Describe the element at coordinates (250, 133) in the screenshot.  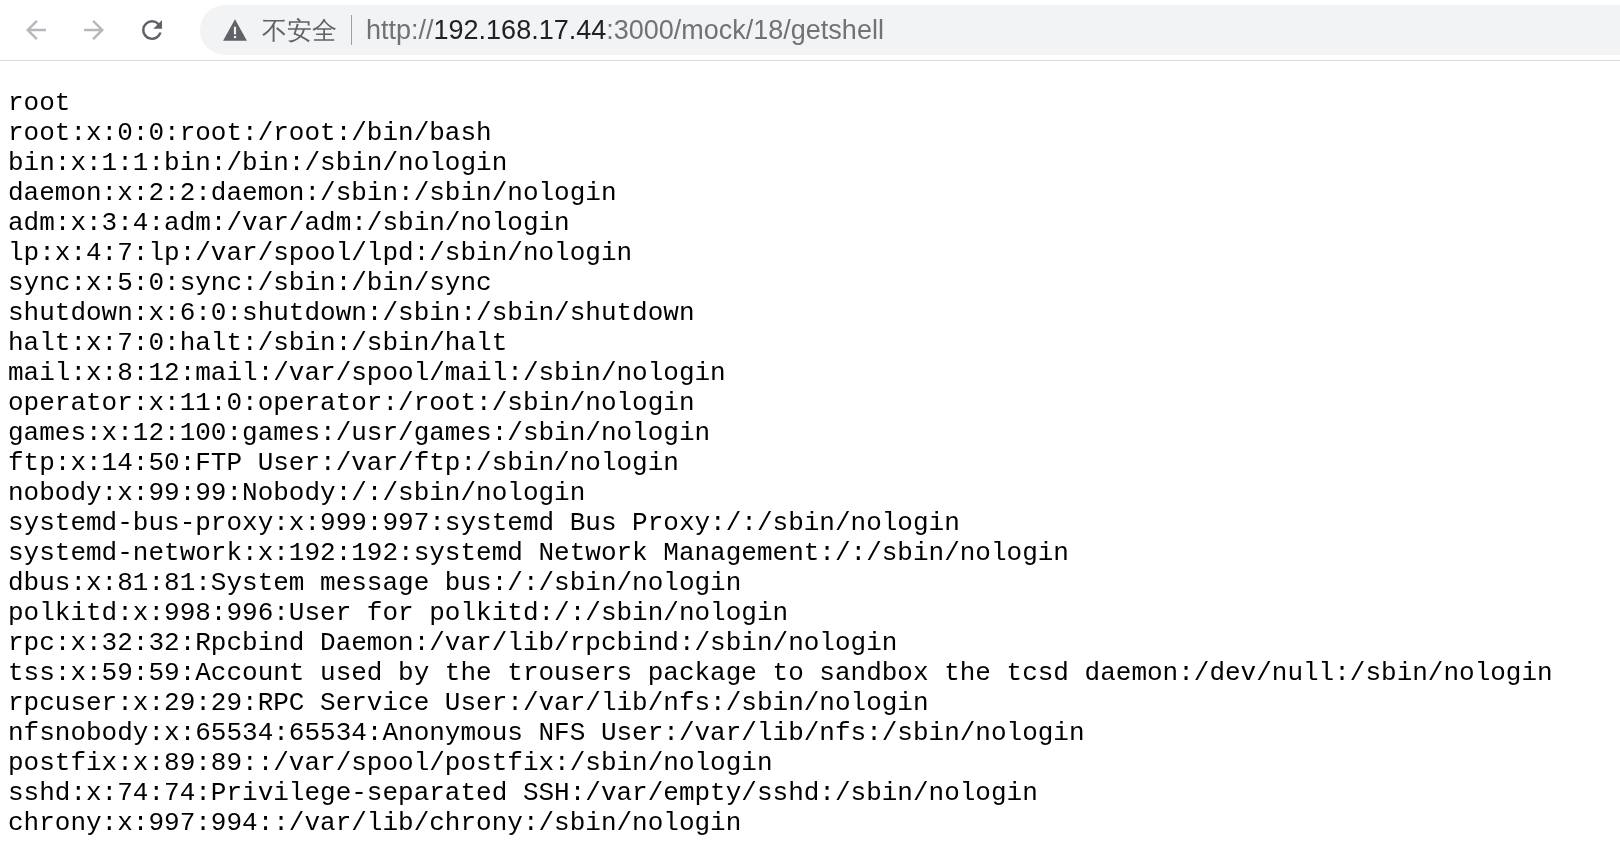
I see `output-line: root:x:0:0:root:/root:/bin/bash` at that location.